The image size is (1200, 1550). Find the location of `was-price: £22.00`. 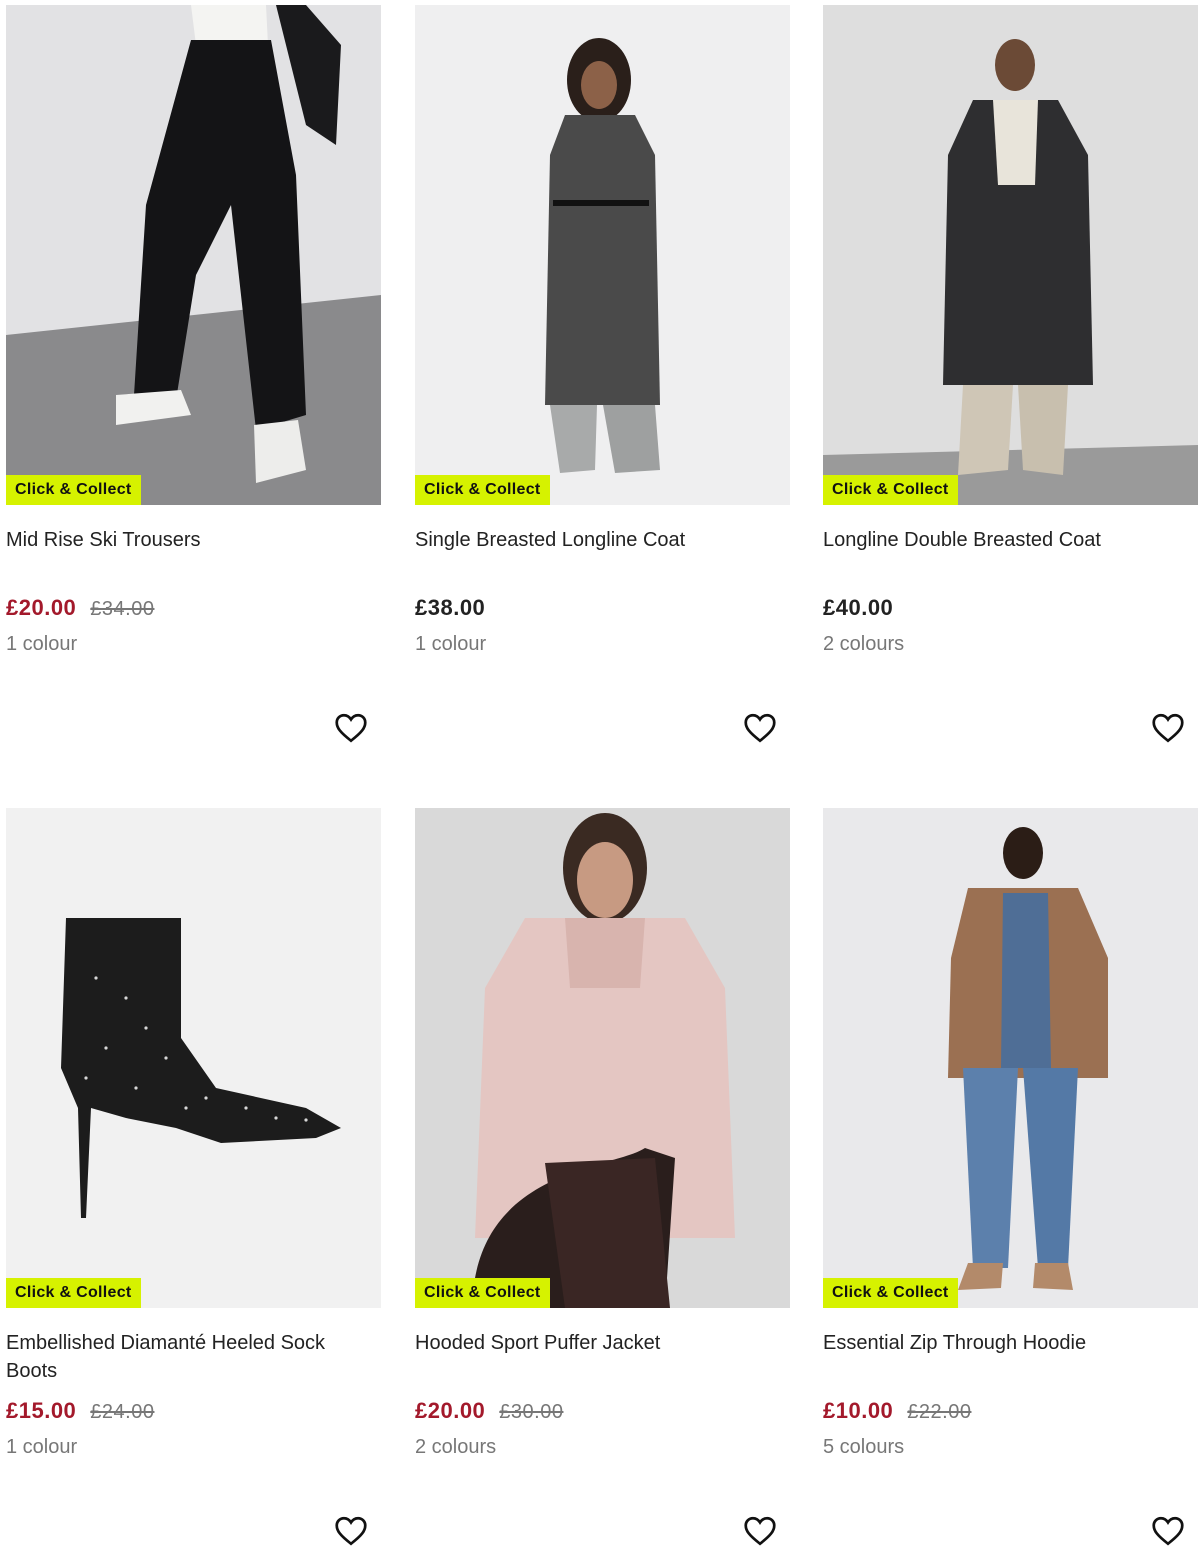

was-price: £22.00 is located at coordinates (939, 1412).